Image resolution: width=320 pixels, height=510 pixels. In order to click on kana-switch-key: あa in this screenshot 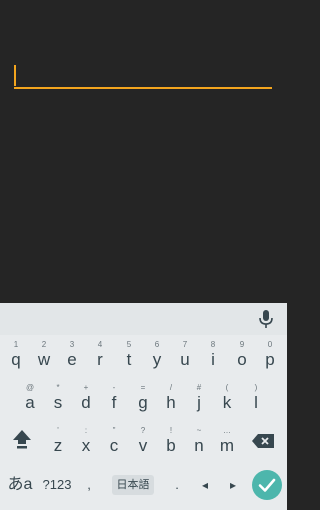, I will do `click(20, 485)`.